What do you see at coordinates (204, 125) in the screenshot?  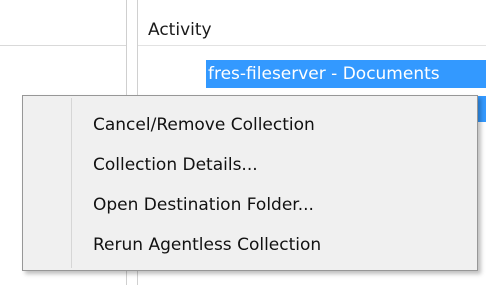 I see `menu-item-label: Cancel/Remove Collection` at bounding box center [204, 125].